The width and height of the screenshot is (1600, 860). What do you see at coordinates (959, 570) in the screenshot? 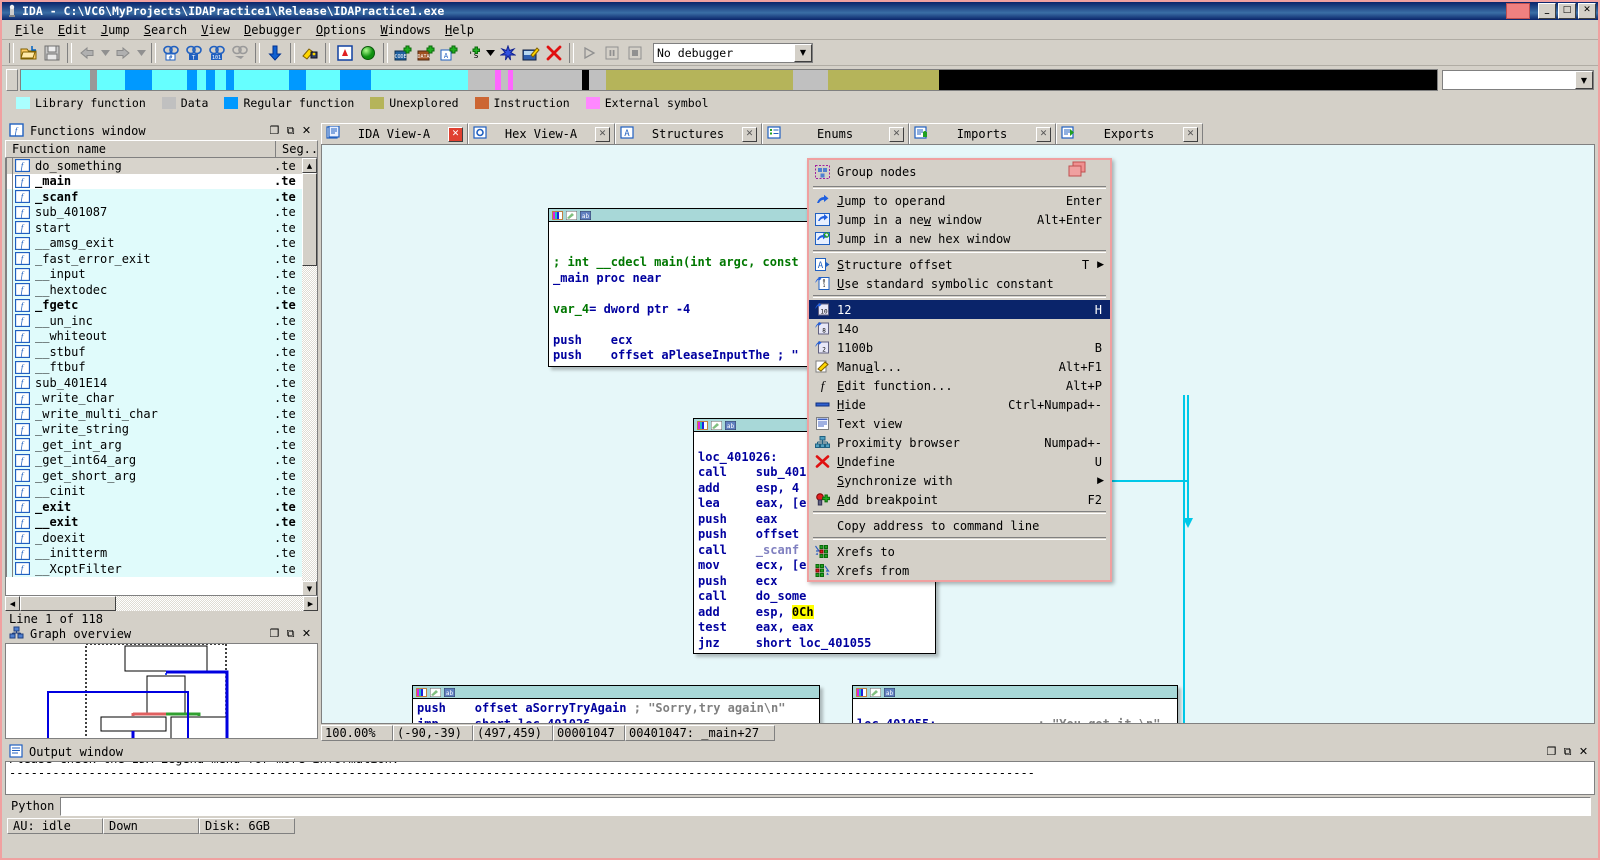
I see `menu-item-xrefs-from: Xrefs from` at bounding box center [959, 570].